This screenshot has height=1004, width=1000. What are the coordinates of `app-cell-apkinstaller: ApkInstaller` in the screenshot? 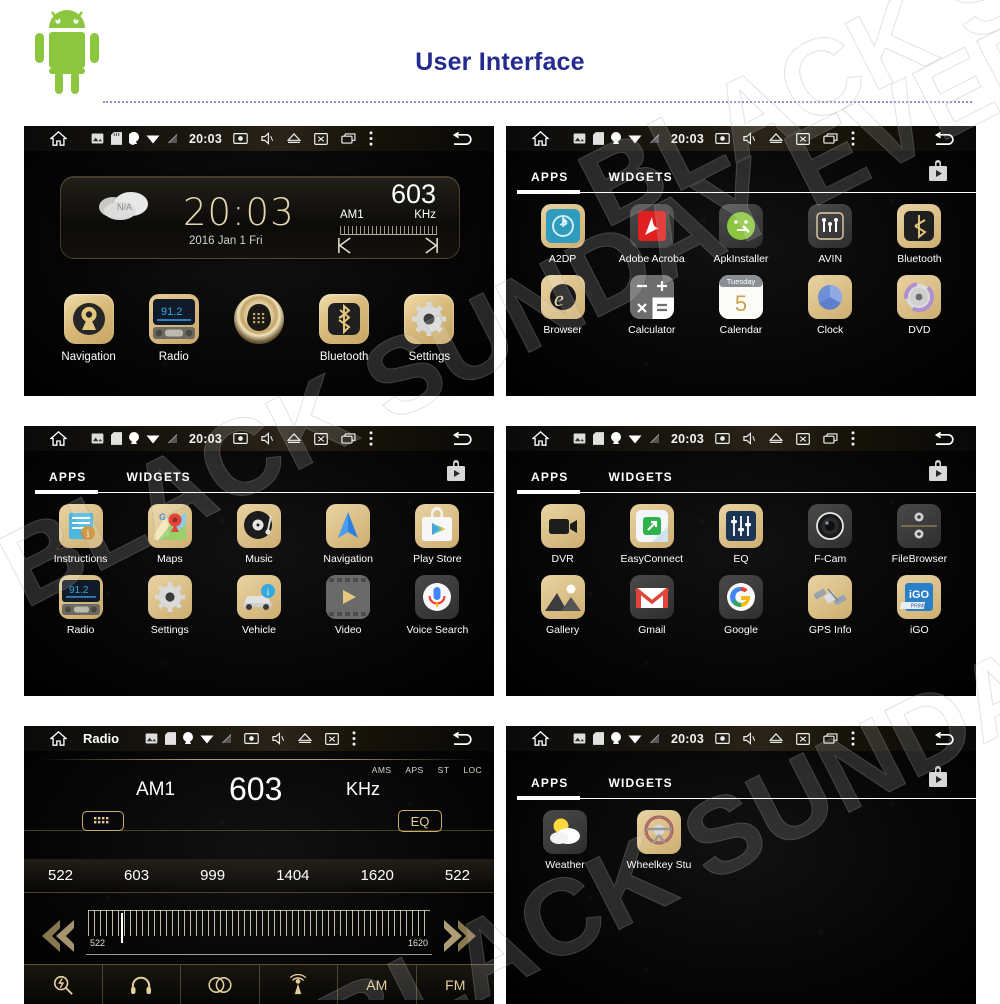 It's located at (740, 234).